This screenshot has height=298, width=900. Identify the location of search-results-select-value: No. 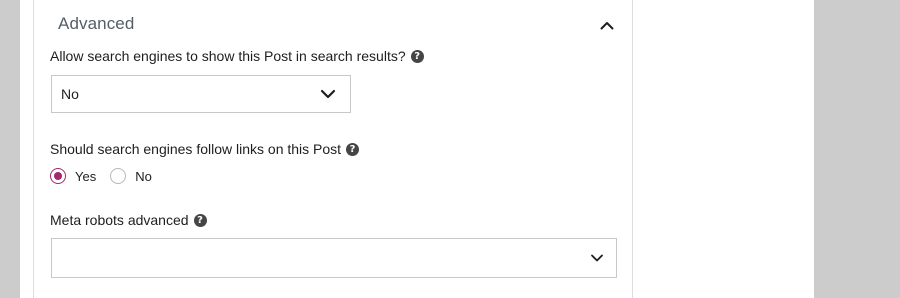
(70, 94).